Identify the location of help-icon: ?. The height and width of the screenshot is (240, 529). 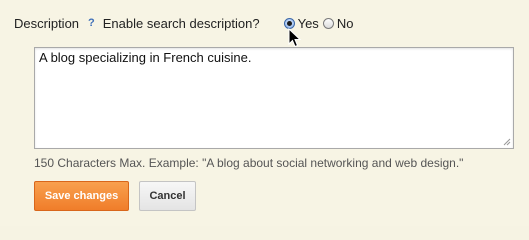
(91, 23).